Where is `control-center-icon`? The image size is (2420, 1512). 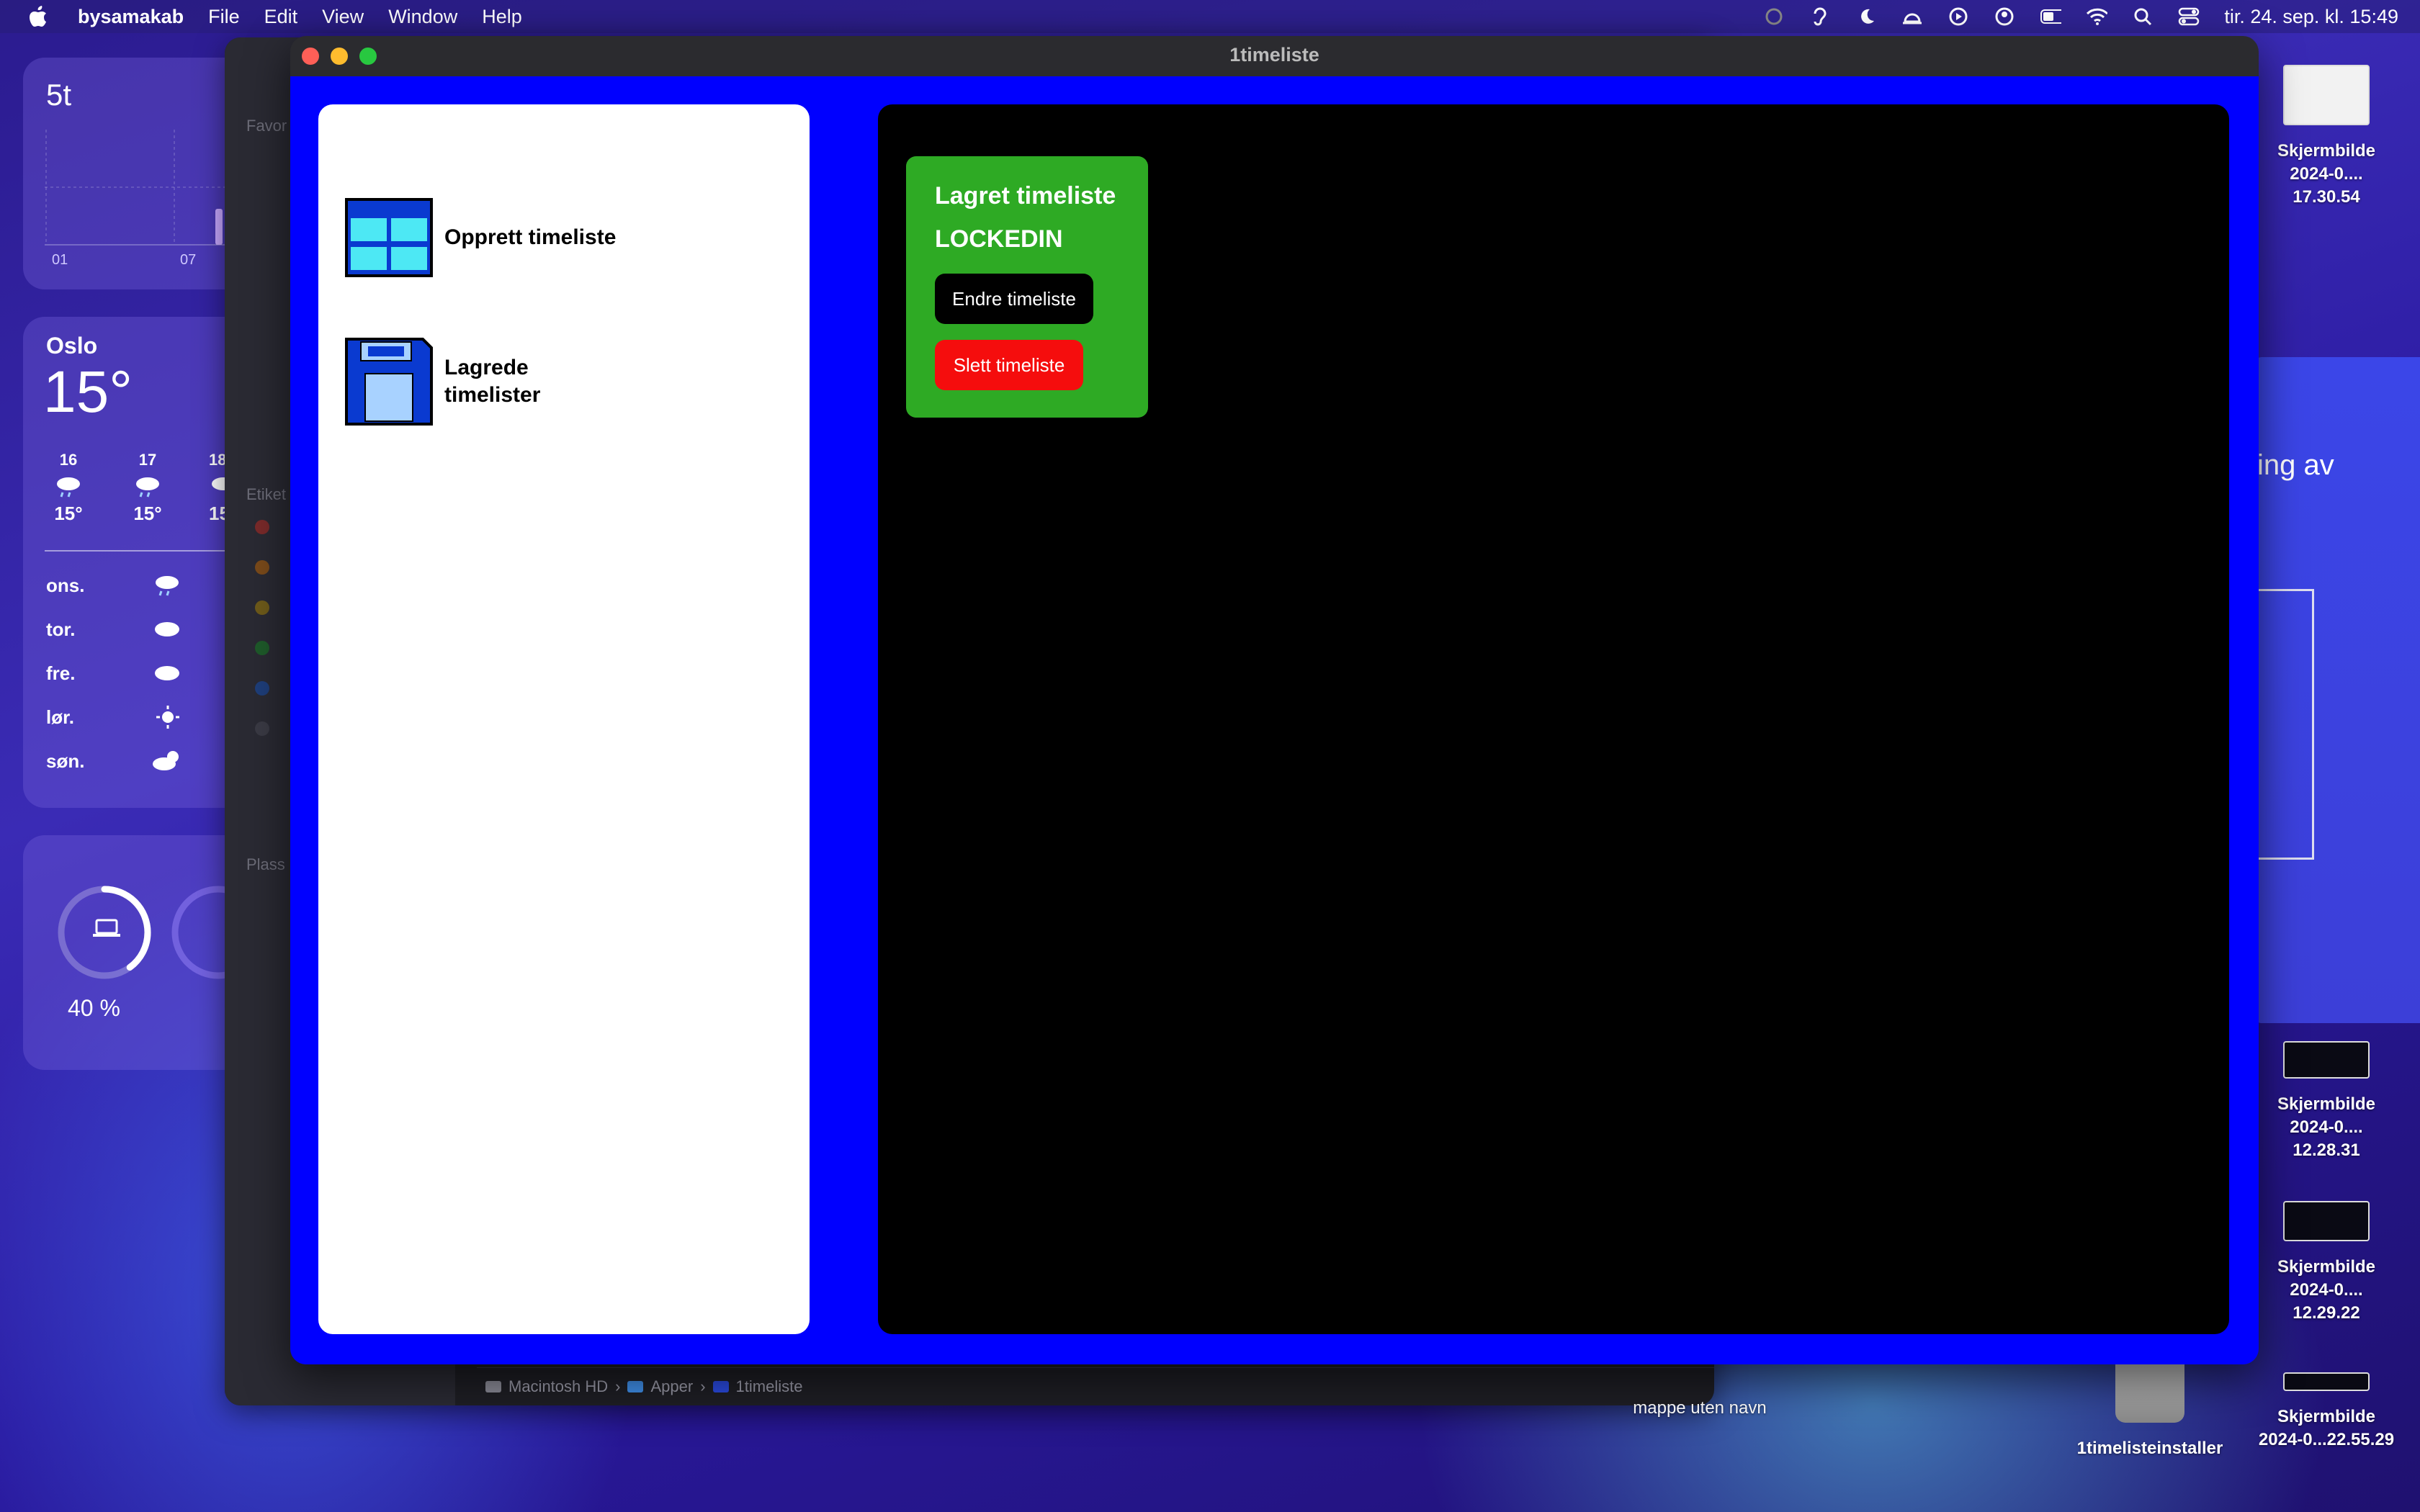
control-center-icon is located at coordinates (2189, 16).